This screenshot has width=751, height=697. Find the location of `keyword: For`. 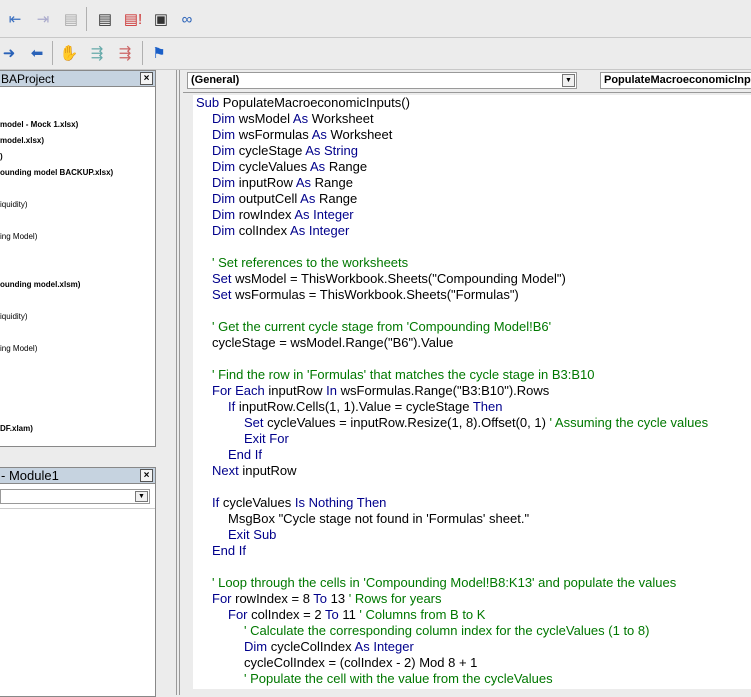

keyword: For is located at coordinates (240, 614).